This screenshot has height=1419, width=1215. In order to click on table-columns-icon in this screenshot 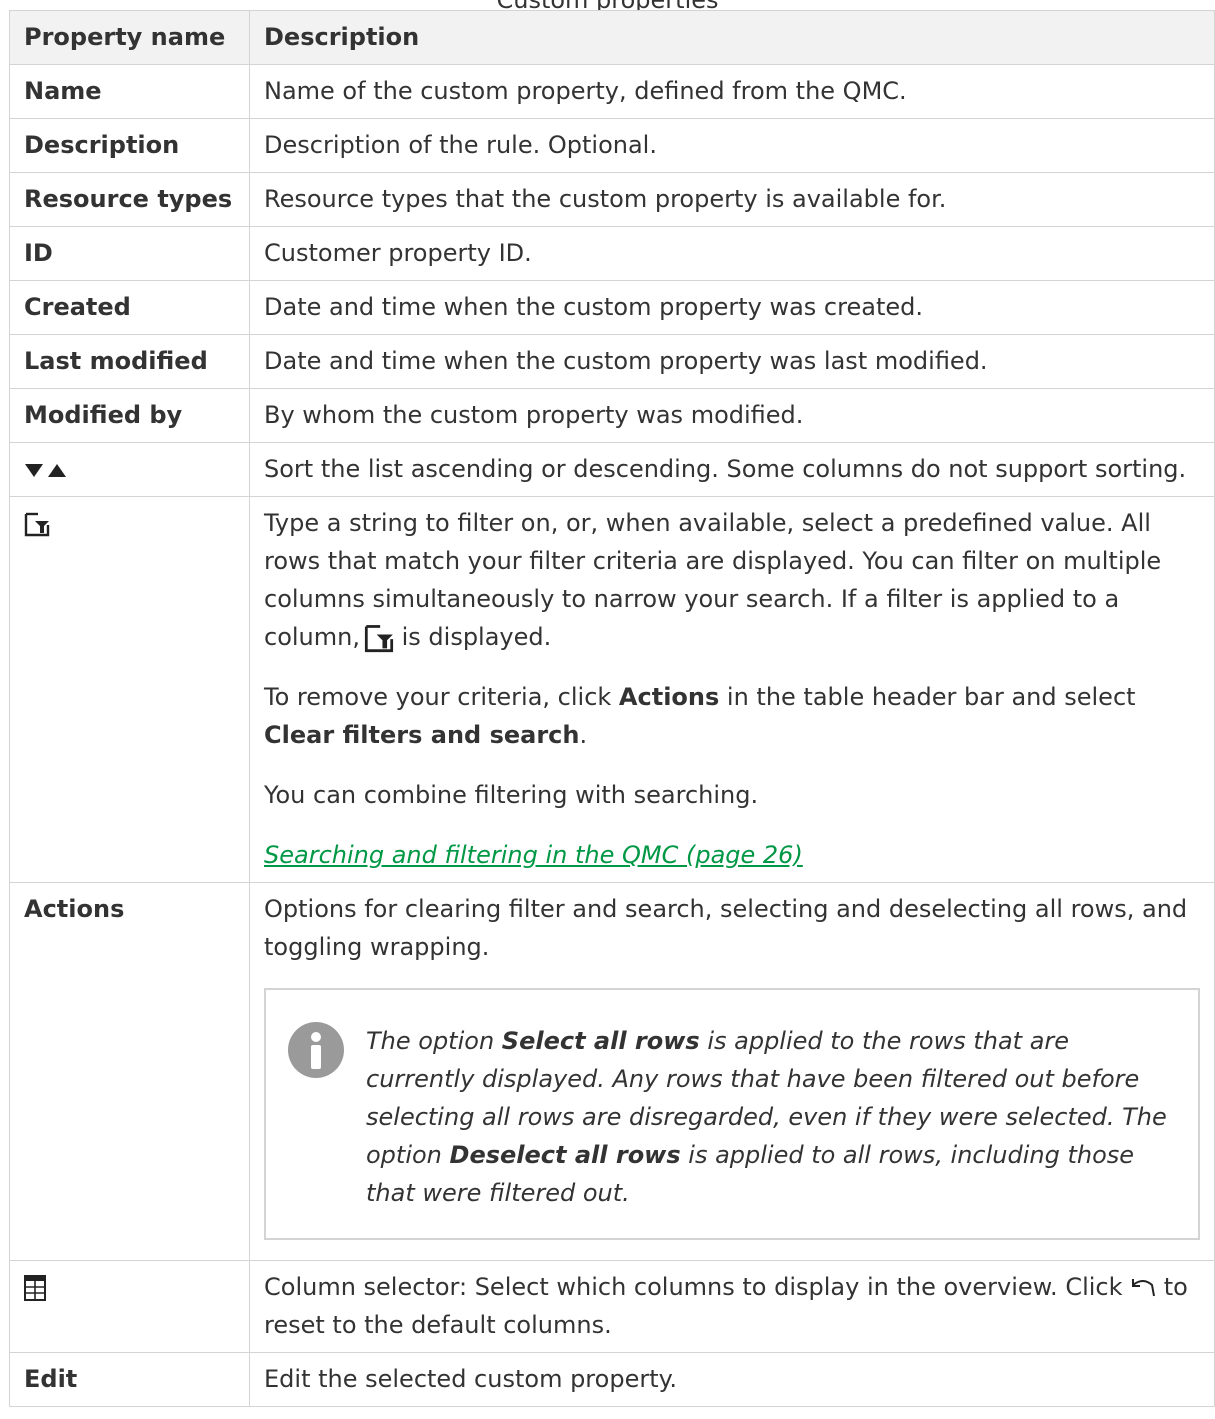, I will do `click(35, 1288)`.